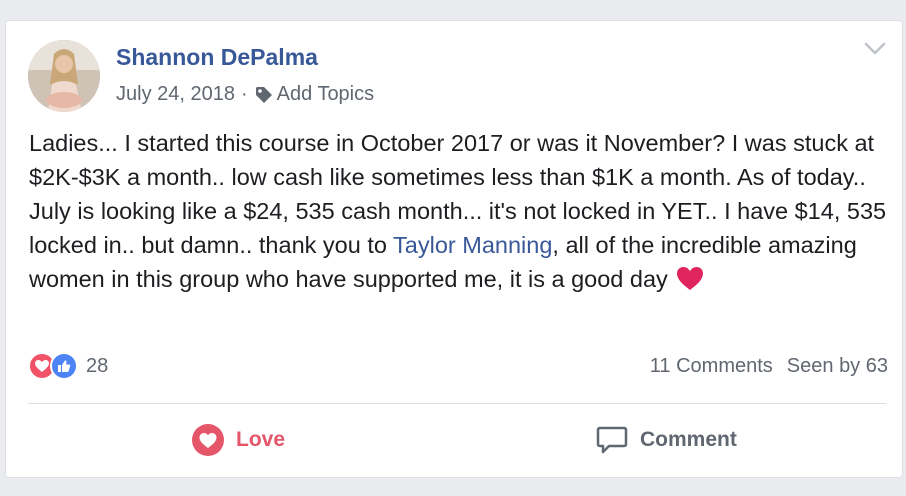 Image resolution: width=906 pixels, height=496 pixels. I want to click on reaction-count: 28, so click(97, 366).